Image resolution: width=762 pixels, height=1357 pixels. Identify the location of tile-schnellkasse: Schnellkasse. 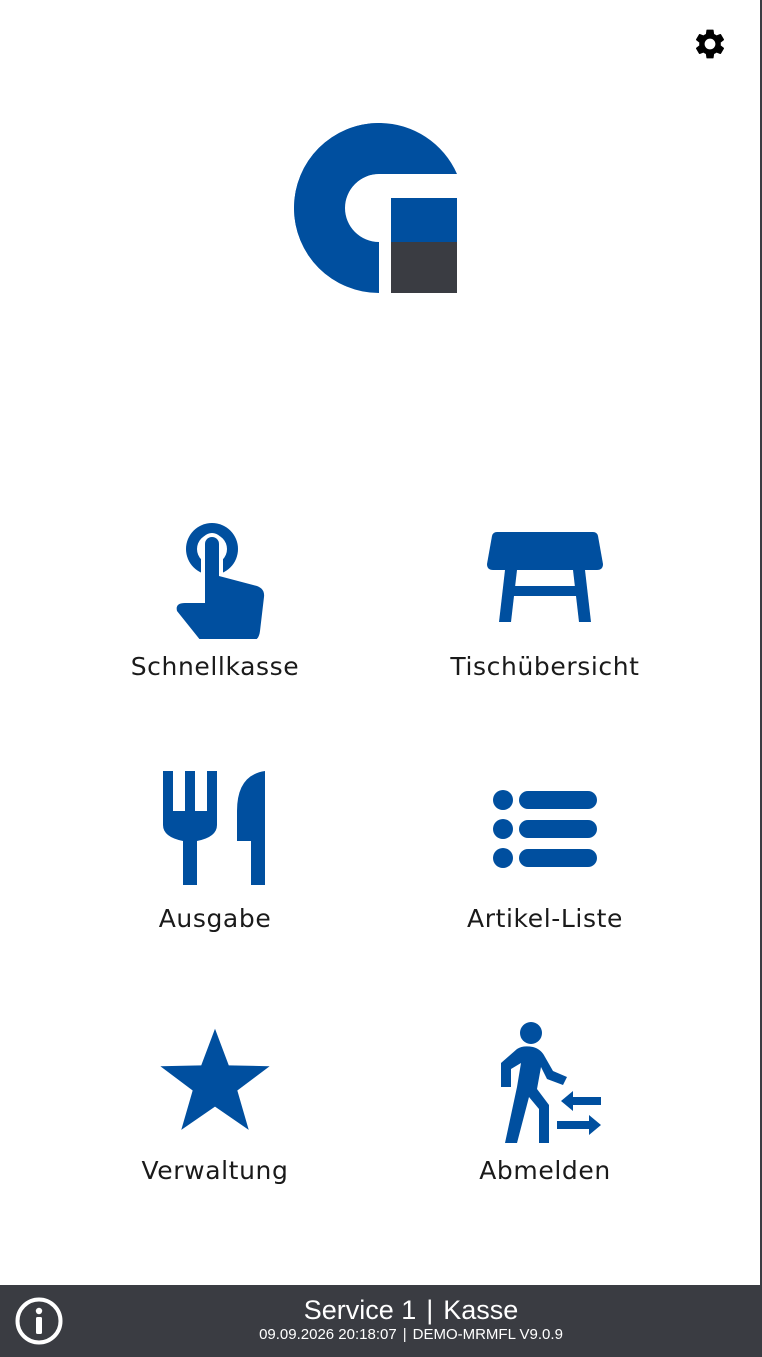
(215, 607).